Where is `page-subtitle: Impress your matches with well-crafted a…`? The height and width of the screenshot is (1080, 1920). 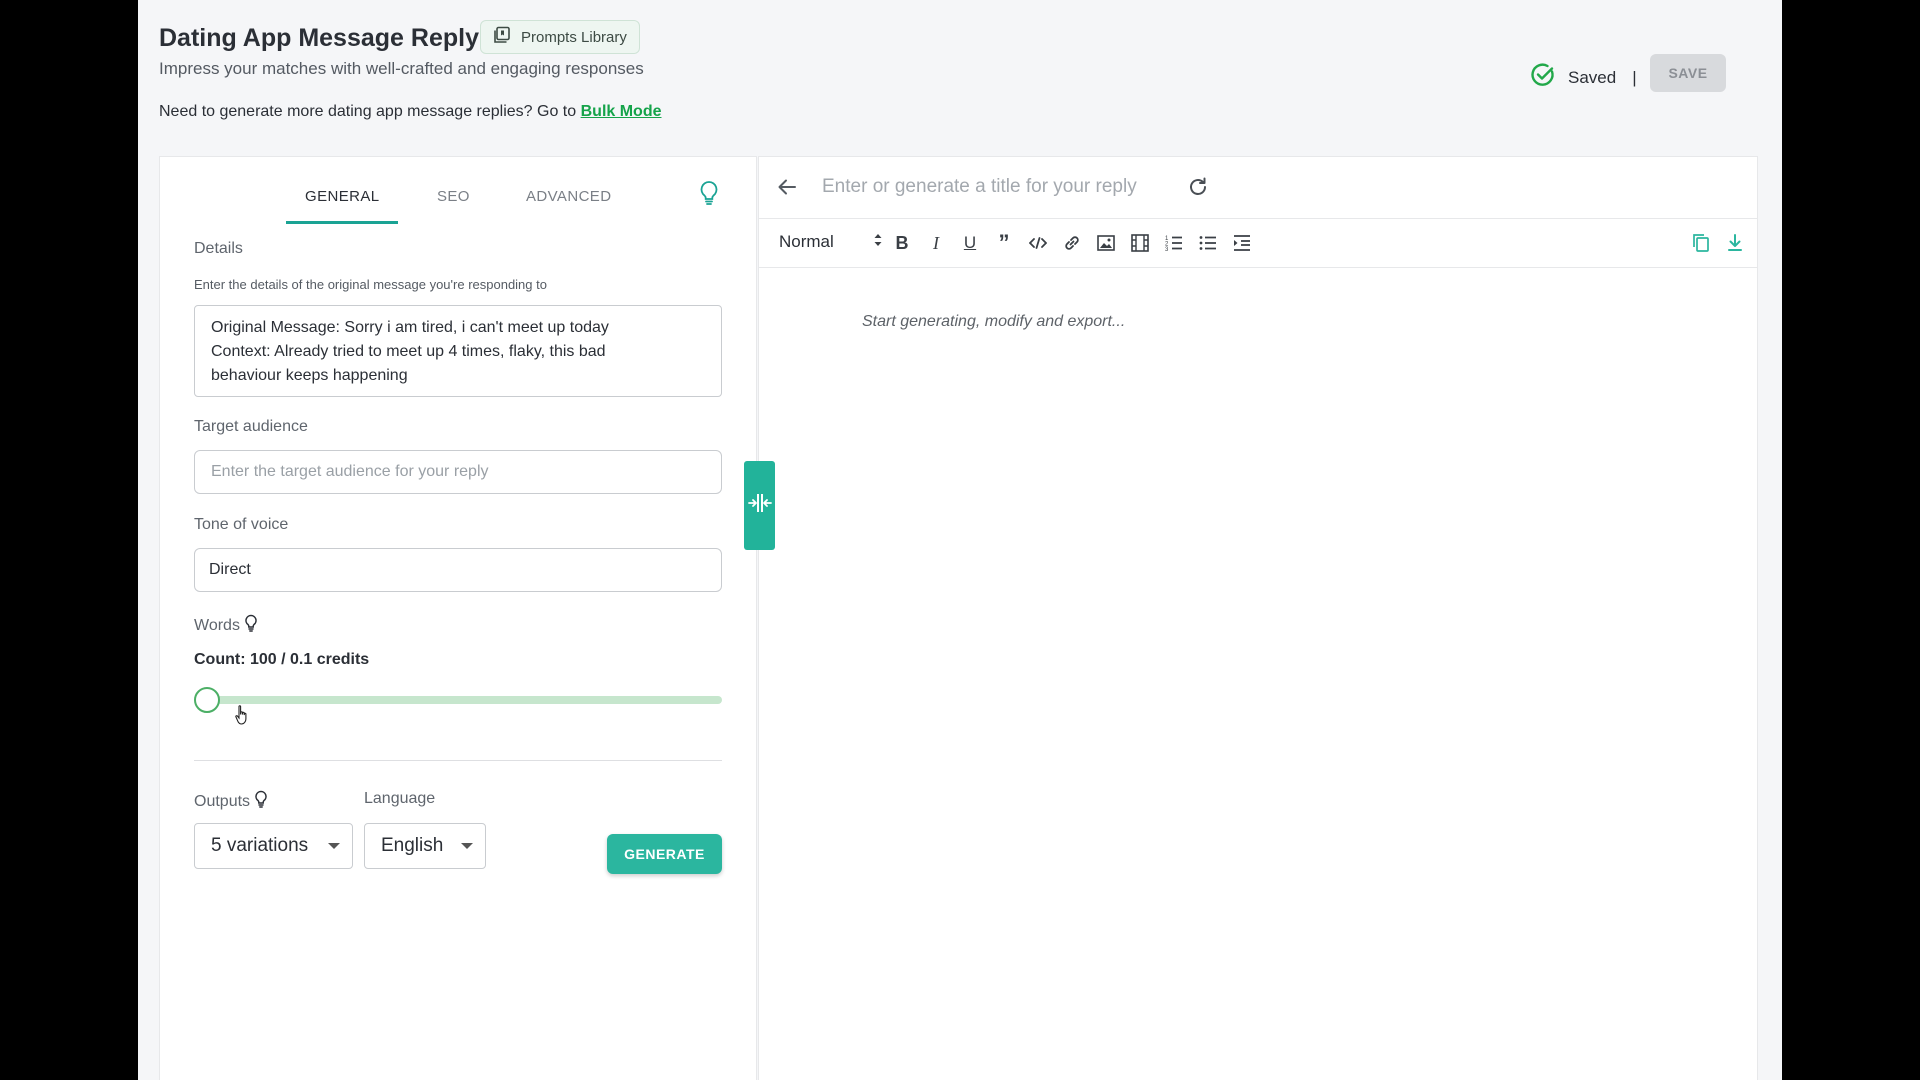
page-subtitle: Impress your matches with well-crafted a… is located at coordinates (401, 68).